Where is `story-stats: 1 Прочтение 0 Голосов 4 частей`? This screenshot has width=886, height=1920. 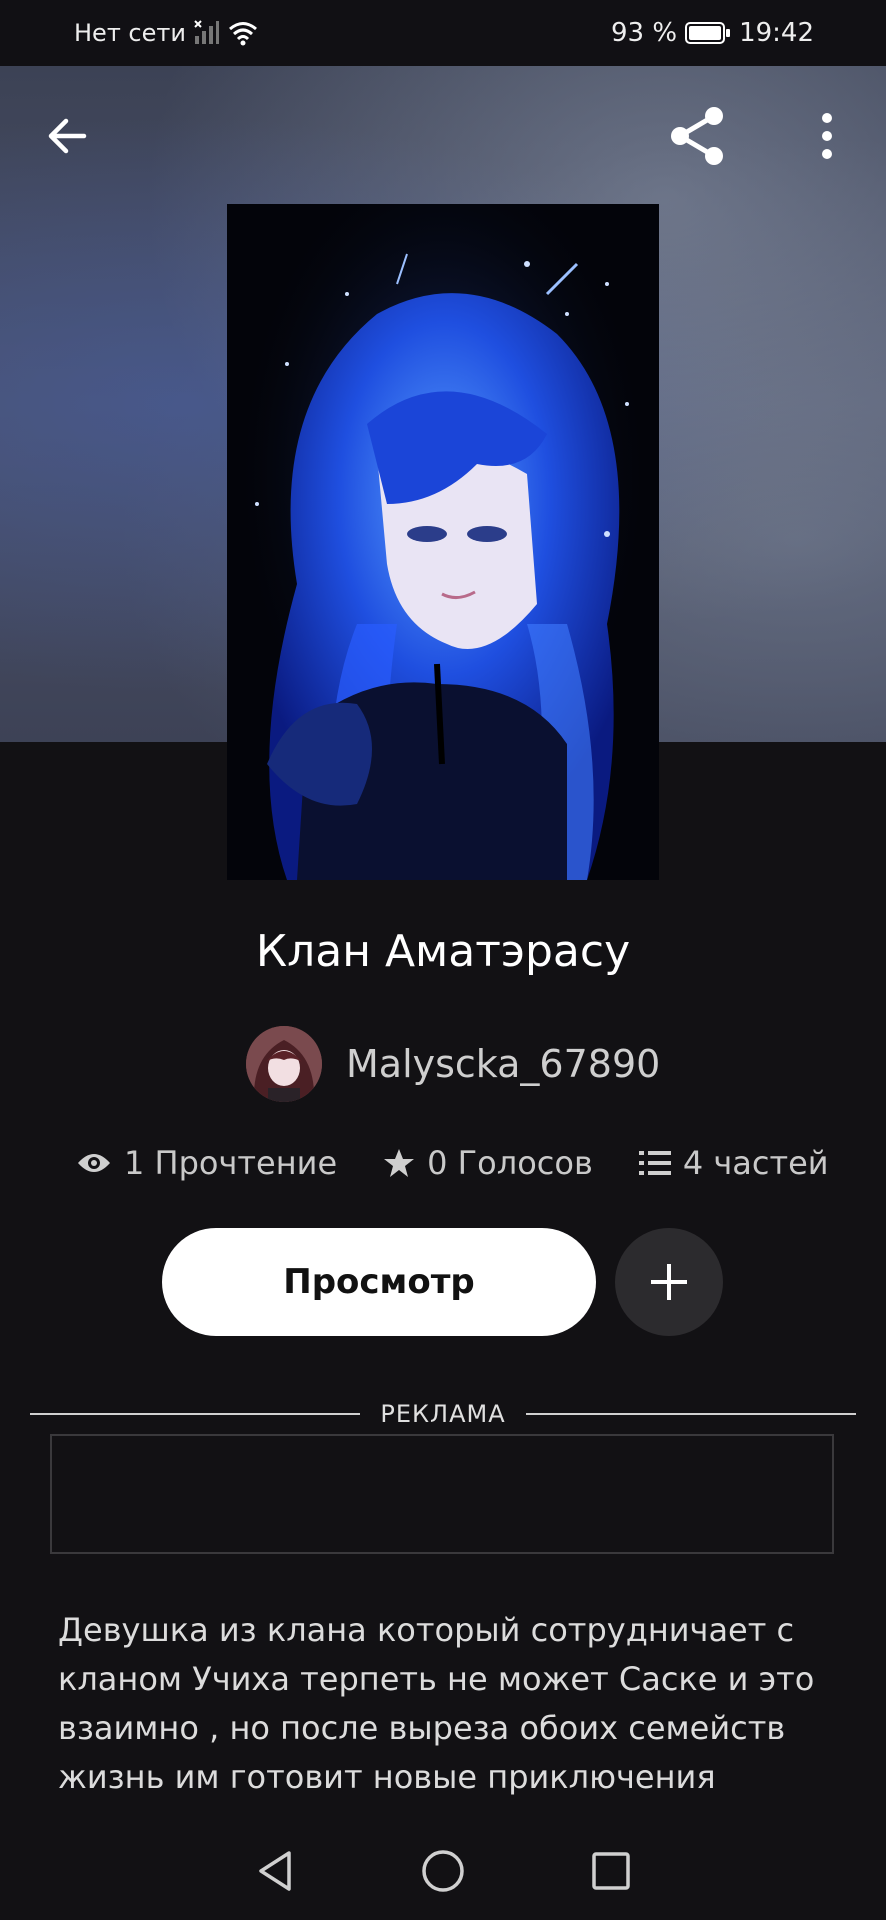
story-stats: 1 Прочтение 0 Голосов 4 частей is located at coordinates (452, 1163).